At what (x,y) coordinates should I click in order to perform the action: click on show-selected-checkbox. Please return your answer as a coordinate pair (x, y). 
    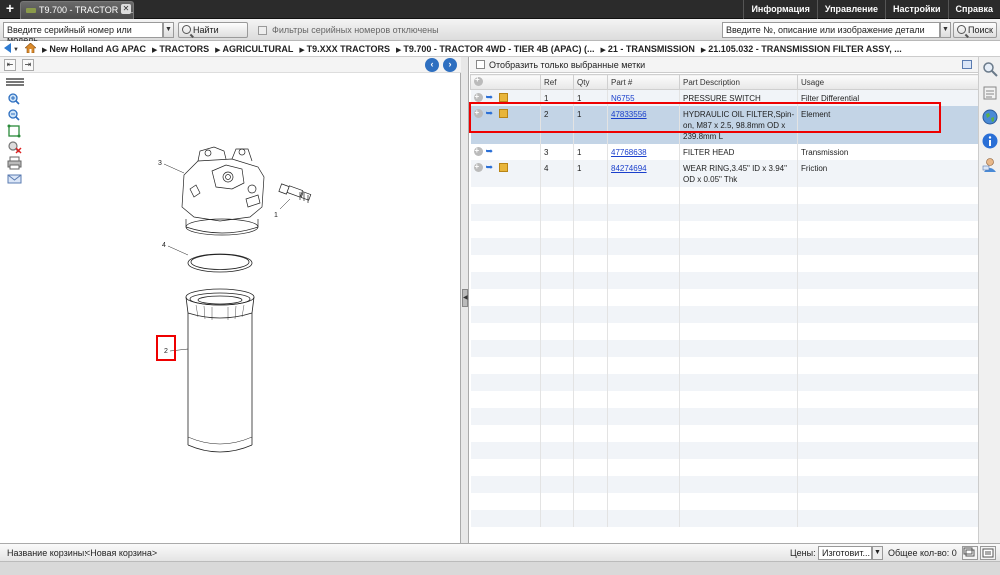
    Looking at the image, I should click on (480, 64).